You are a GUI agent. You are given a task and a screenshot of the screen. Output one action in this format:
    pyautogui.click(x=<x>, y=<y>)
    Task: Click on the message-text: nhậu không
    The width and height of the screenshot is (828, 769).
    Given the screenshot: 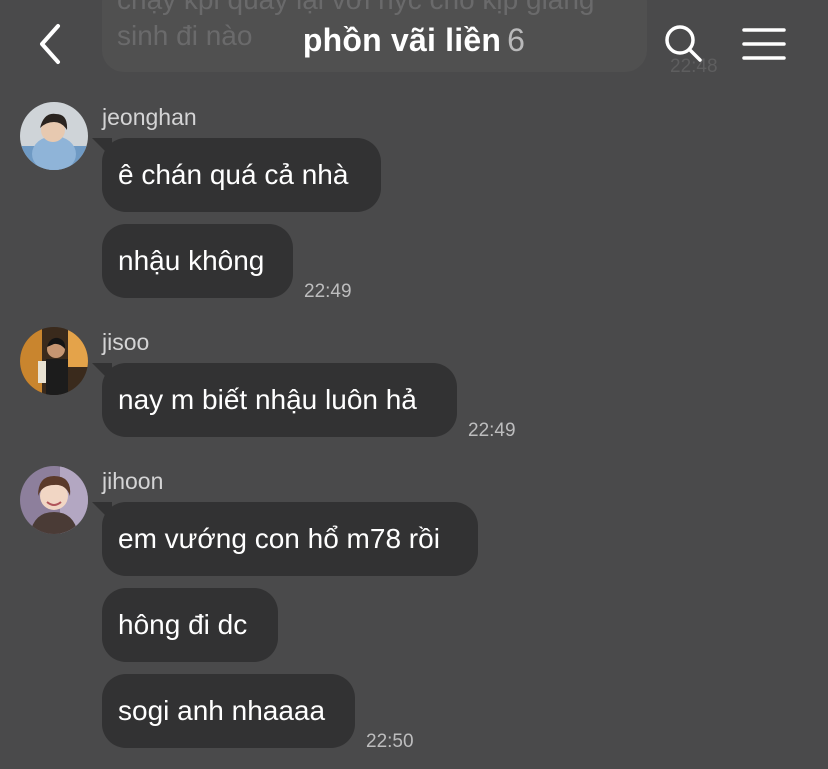 What is the action you would take?
    pyautogui.click(x=191, y=260)
    